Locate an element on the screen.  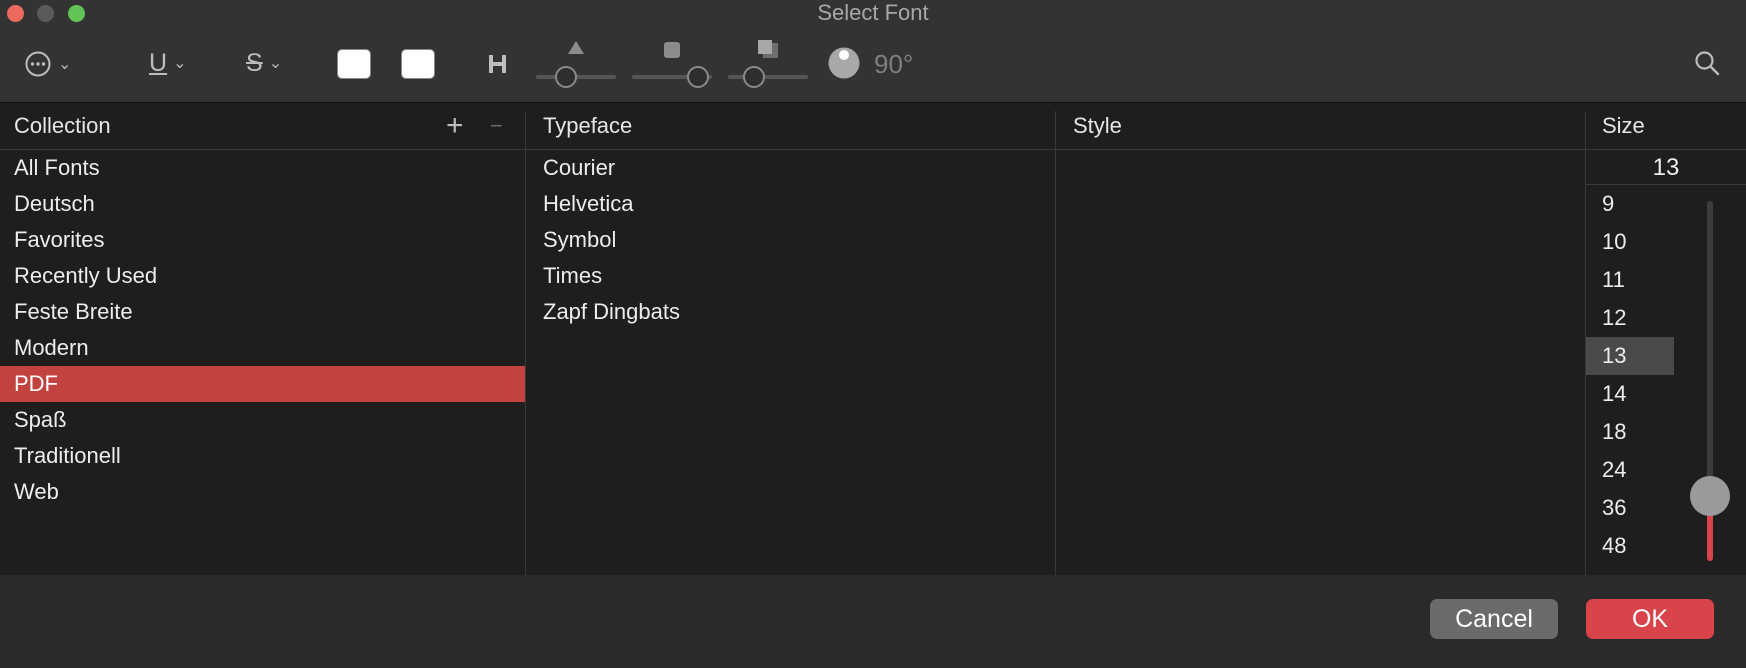
size-item: 24 is located at coordinates (1630, 470).